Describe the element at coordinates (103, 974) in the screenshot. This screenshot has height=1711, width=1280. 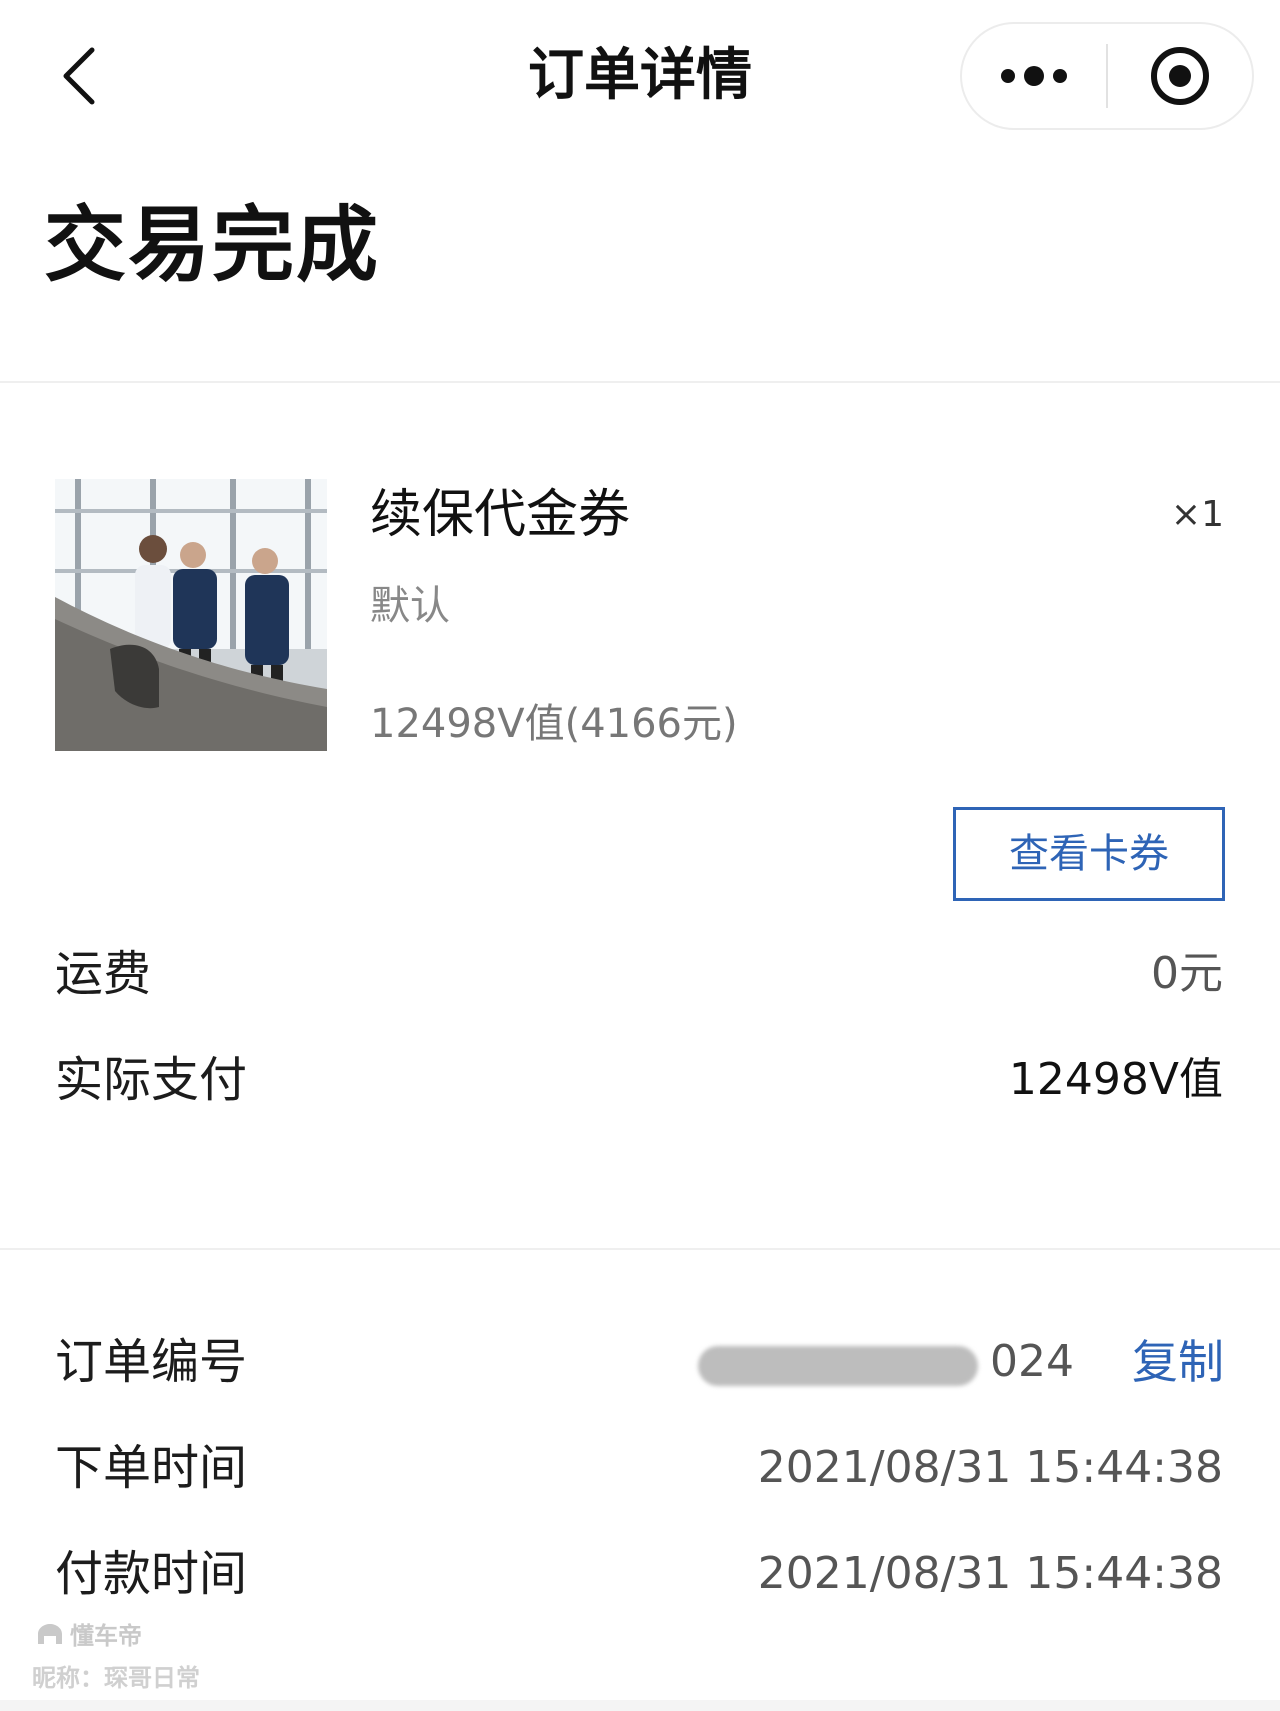
I see `shipping-label: 运费` at that location.